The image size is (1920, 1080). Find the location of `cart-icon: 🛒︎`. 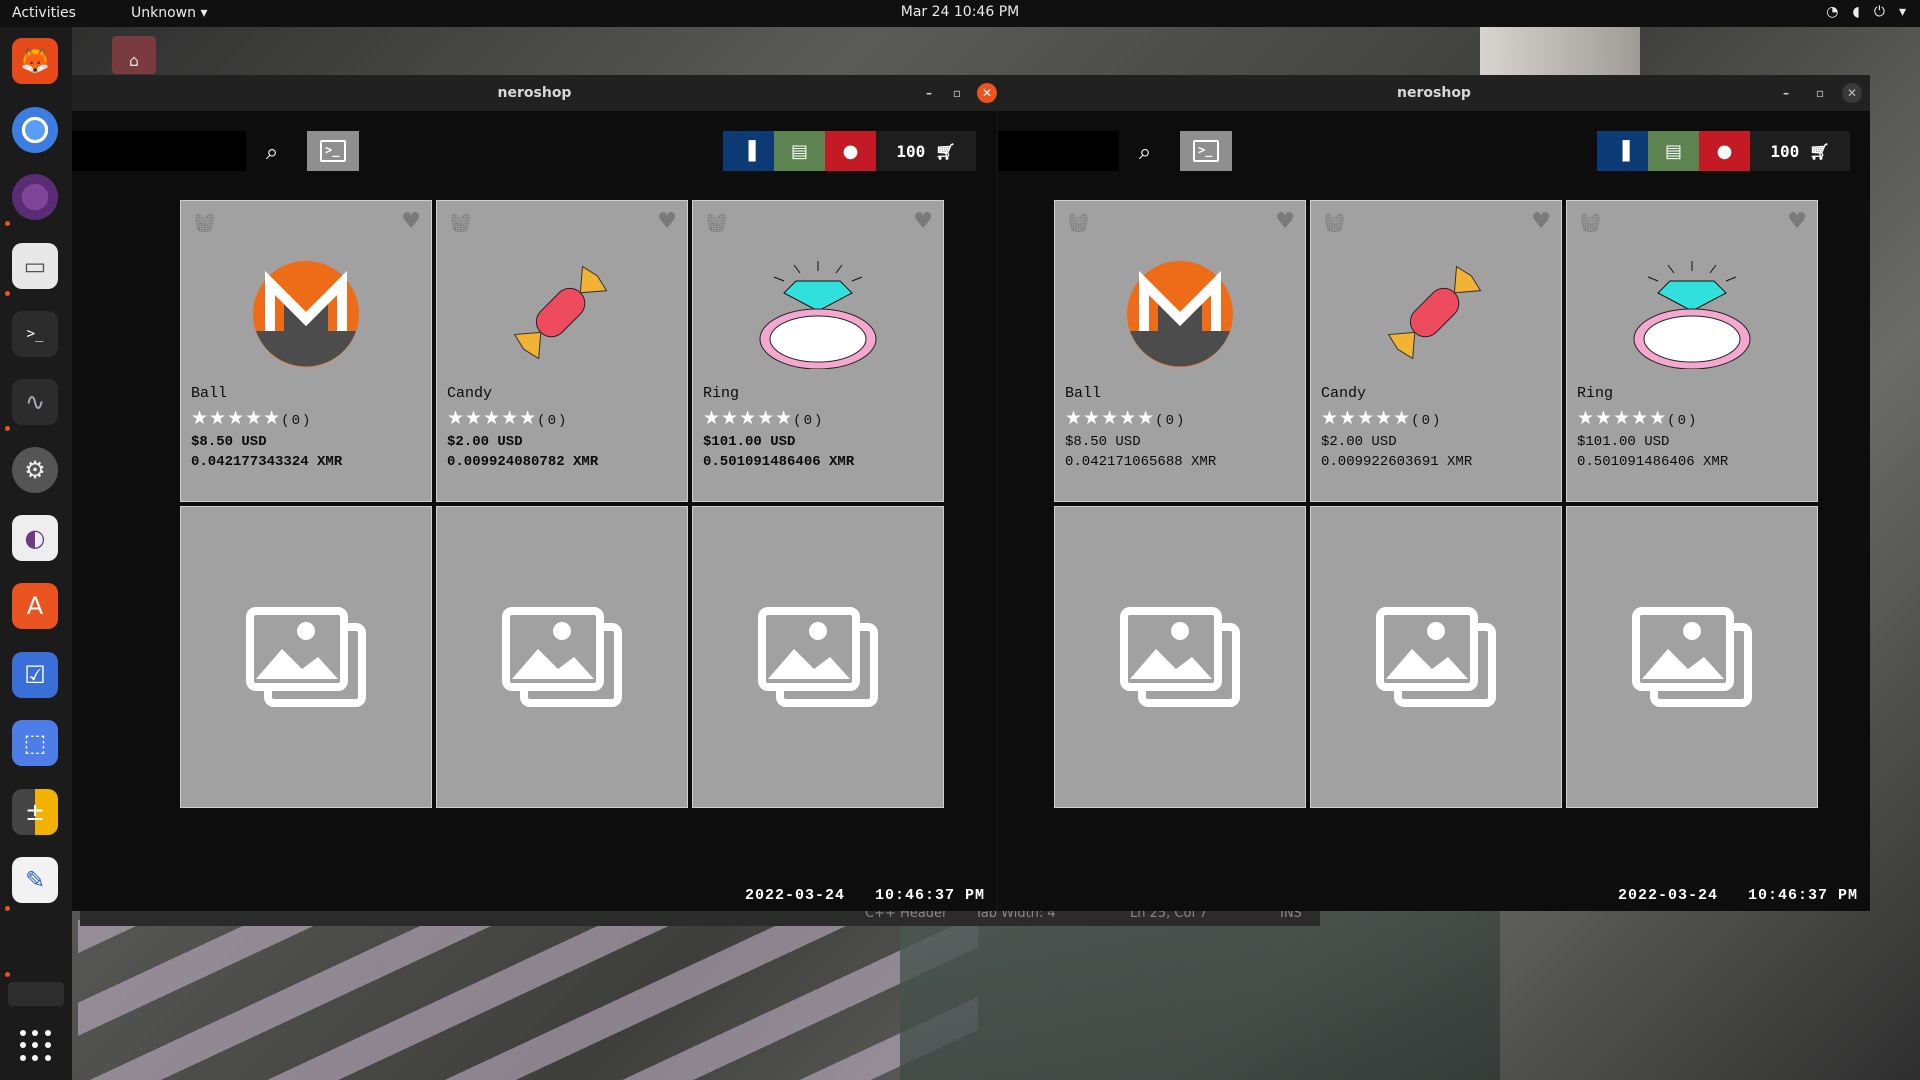

cart-icon: 🛒︎ is located at coordinates (945, 151).